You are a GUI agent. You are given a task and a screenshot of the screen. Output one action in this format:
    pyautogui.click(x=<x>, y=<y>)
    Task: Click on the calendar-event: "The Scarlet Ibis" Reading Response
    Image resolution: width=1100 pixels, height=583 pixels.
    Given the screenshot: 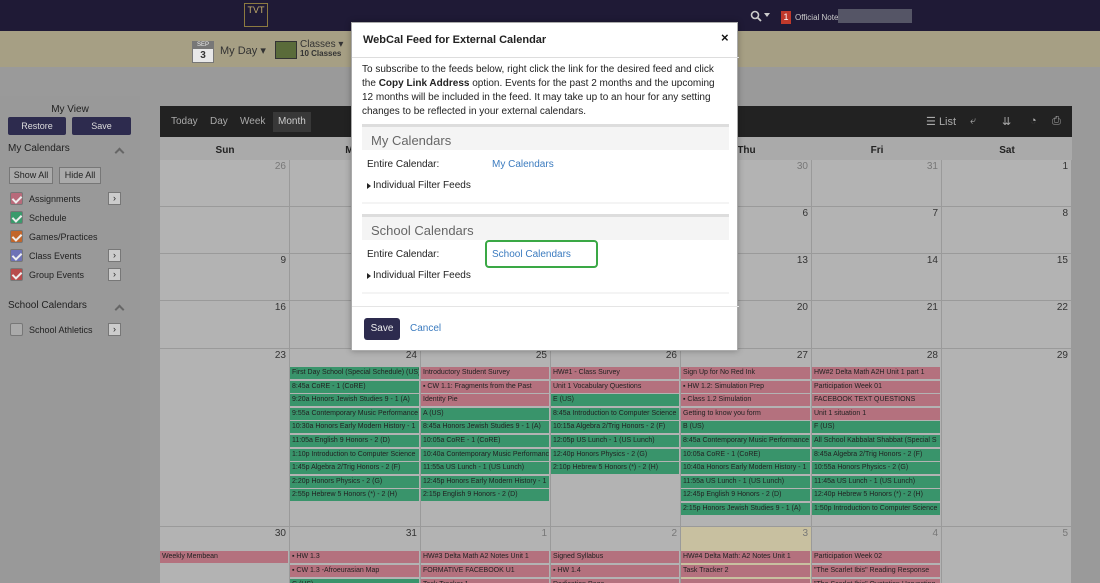 What is the action you would take?
    pyautogui.click(x=876, y=571)
    